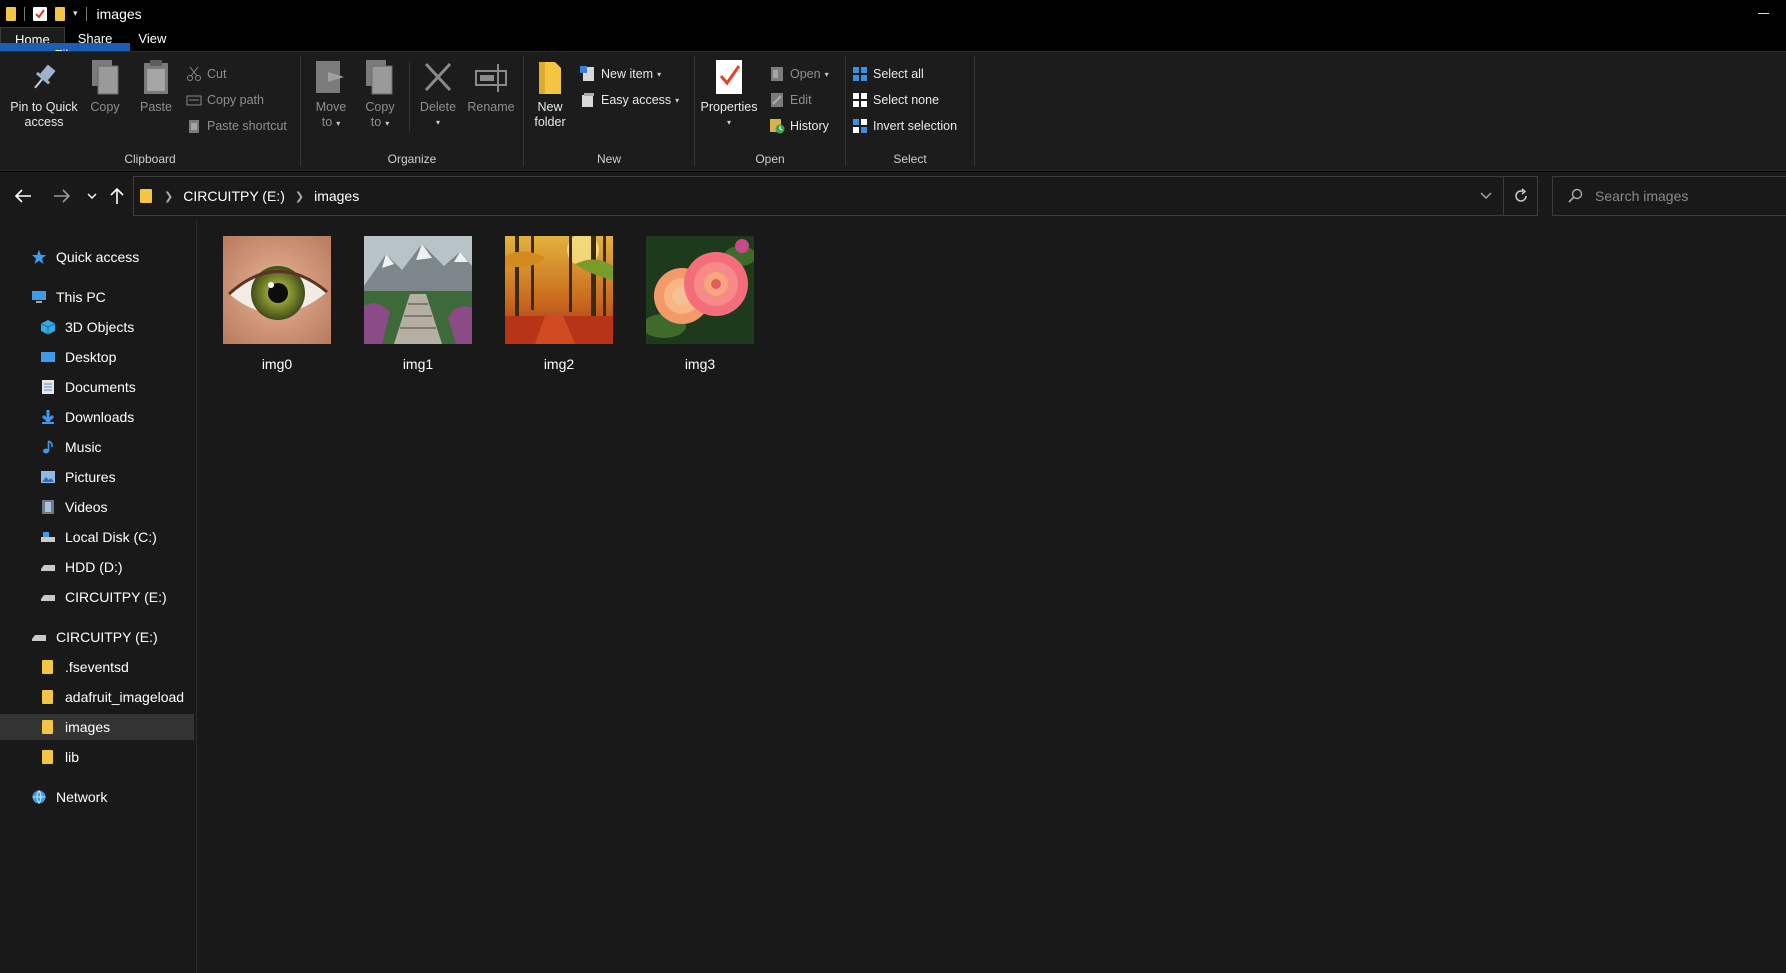  Describe the element at coordinates (44, 77) in the screenshot. I see `pin-icon` at that location.